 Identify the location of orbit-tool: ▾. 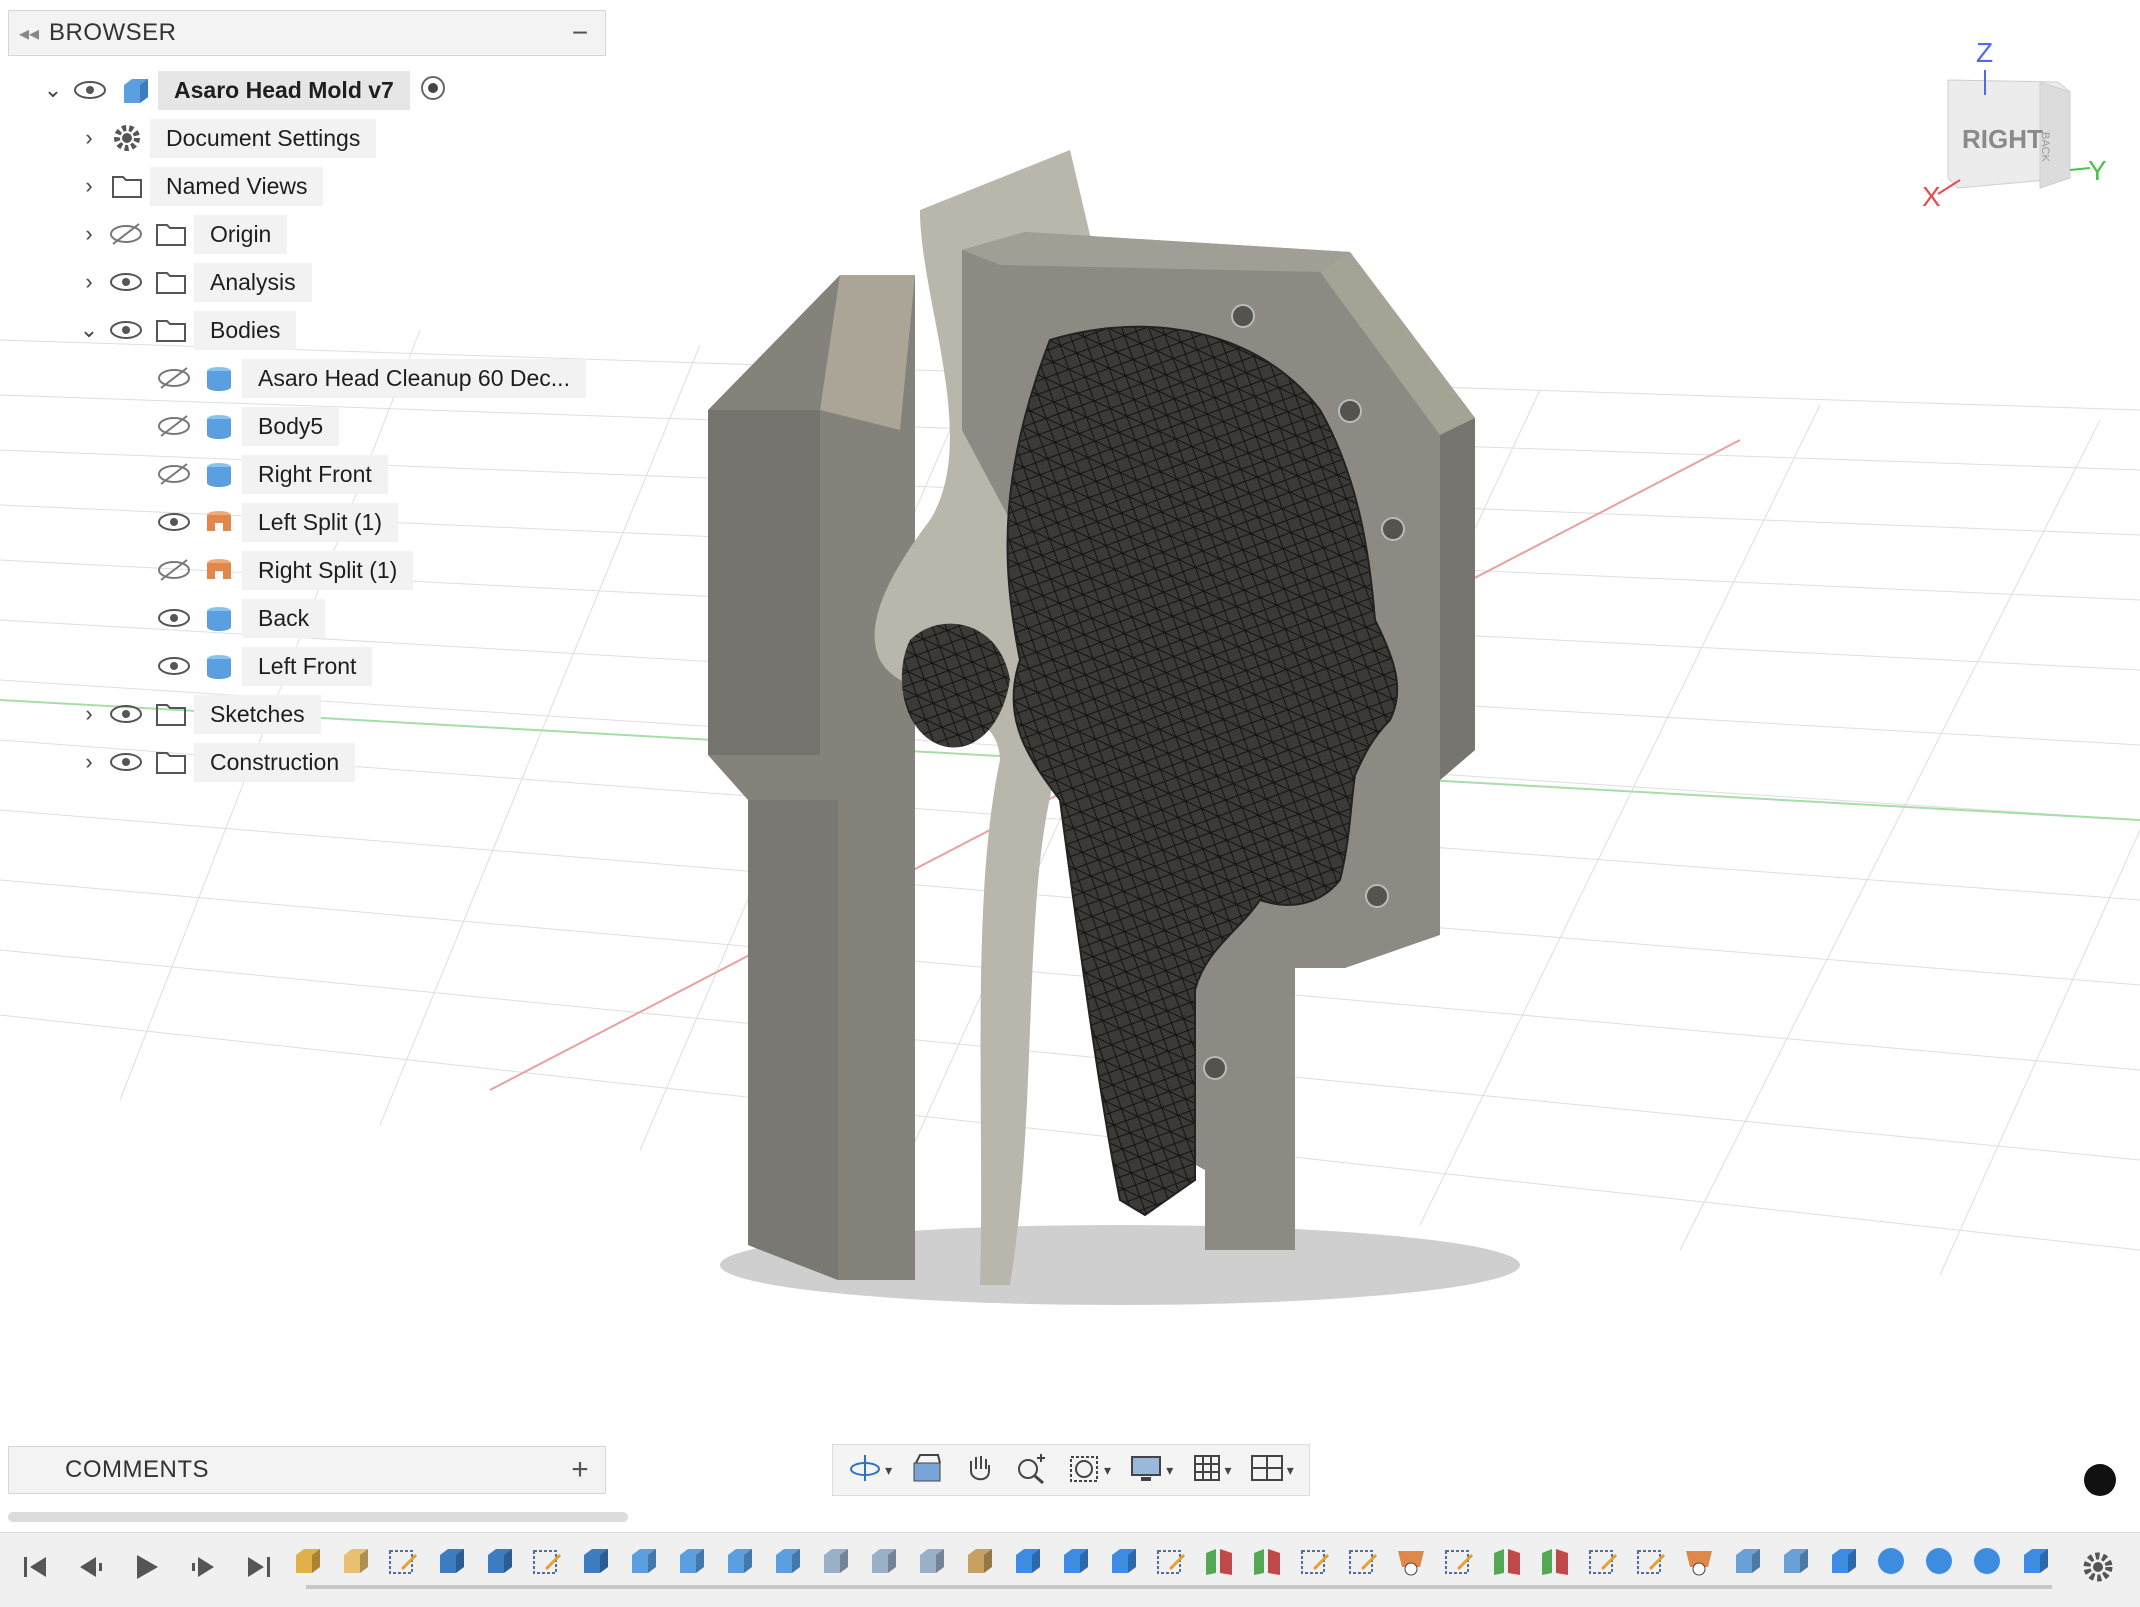
(870, 1470).